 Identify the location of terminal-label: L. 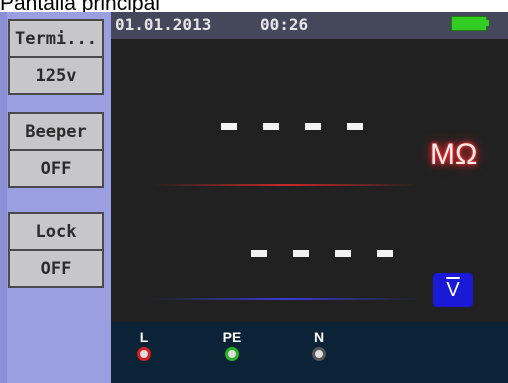
(144, 337).